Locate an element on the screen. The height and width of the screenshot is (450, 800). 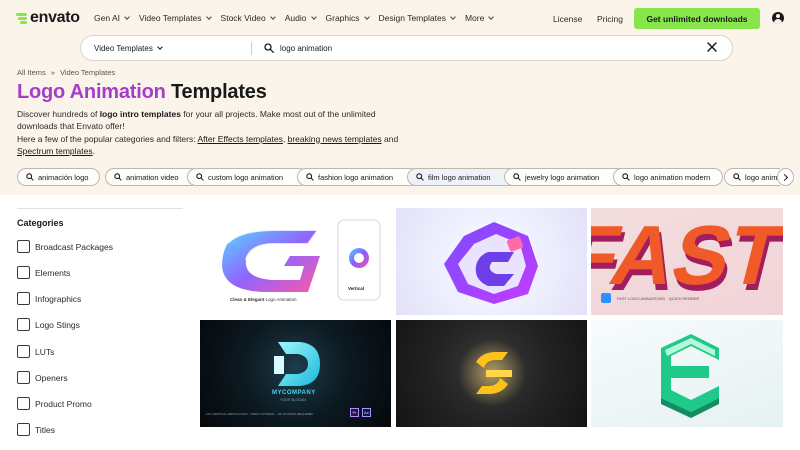
menu-label: More is located at coordinates (474, 18).